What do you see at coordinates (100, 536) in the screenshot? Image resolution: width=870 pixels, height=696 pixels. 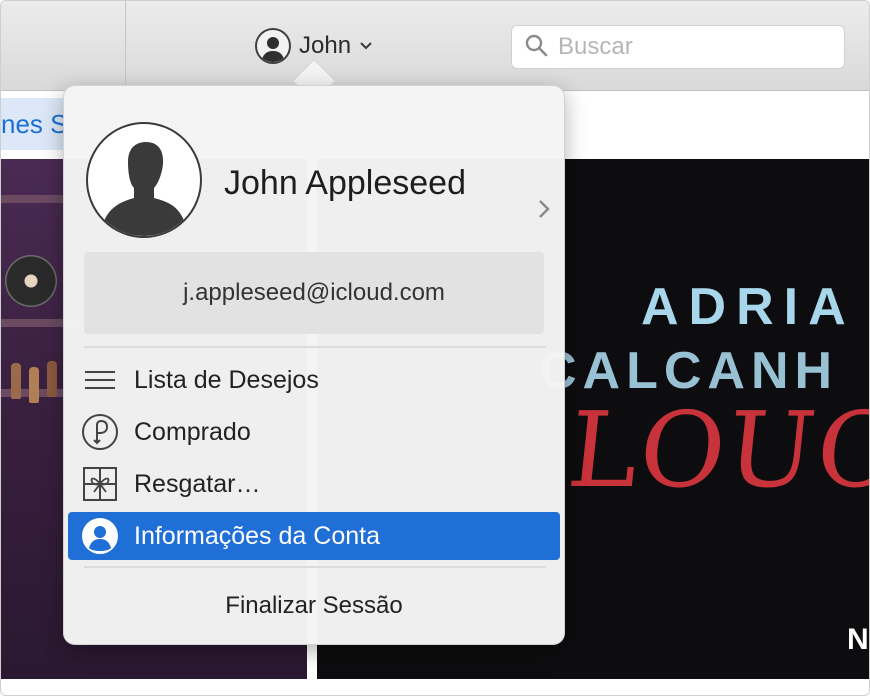 I see `account-info-icon` at bounding box center [100, 536].